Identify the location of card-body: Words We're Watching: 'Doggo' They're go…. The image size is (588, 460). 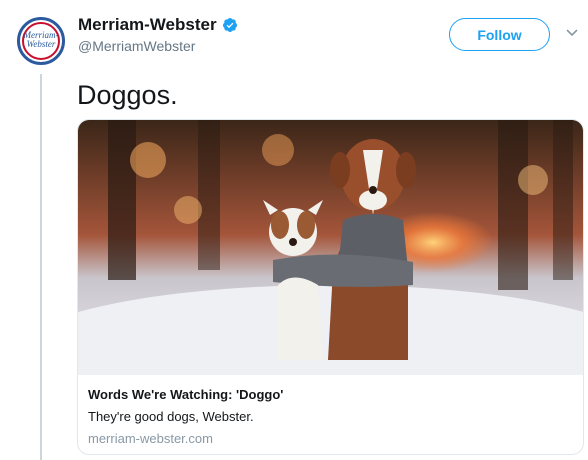
(330, 414).